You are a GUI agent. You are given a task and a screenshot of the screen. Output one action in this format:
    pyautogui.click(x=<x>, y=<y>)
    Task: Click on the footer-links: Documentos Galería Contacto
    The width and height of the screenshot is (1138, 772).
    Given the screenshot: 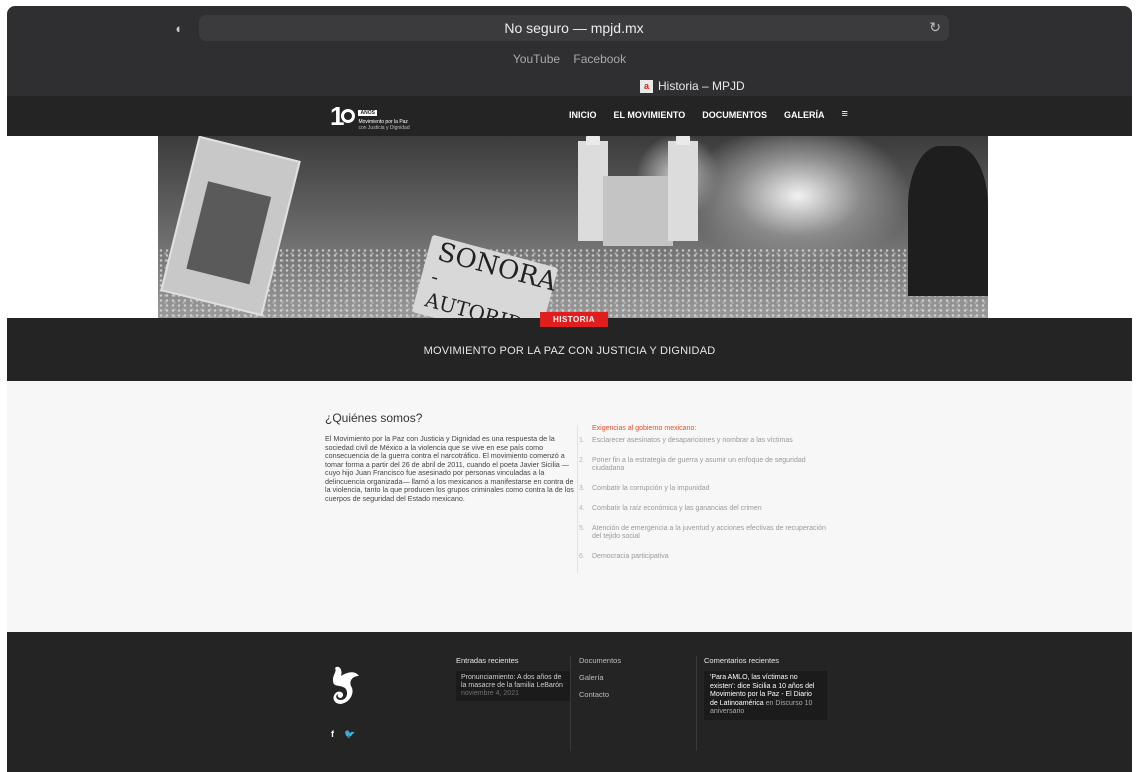 What is the action you would take?
    pyautogui.click(x=634, y=703)
    